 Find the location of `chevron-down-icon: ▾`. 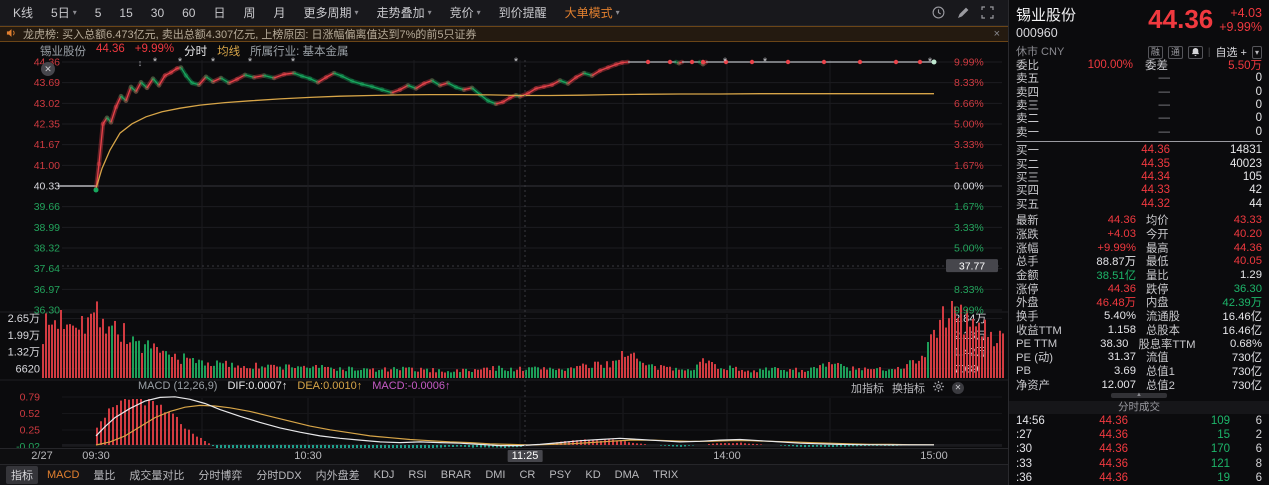

chevron-down-icon: ▾ is located at coordinates (429, 12).